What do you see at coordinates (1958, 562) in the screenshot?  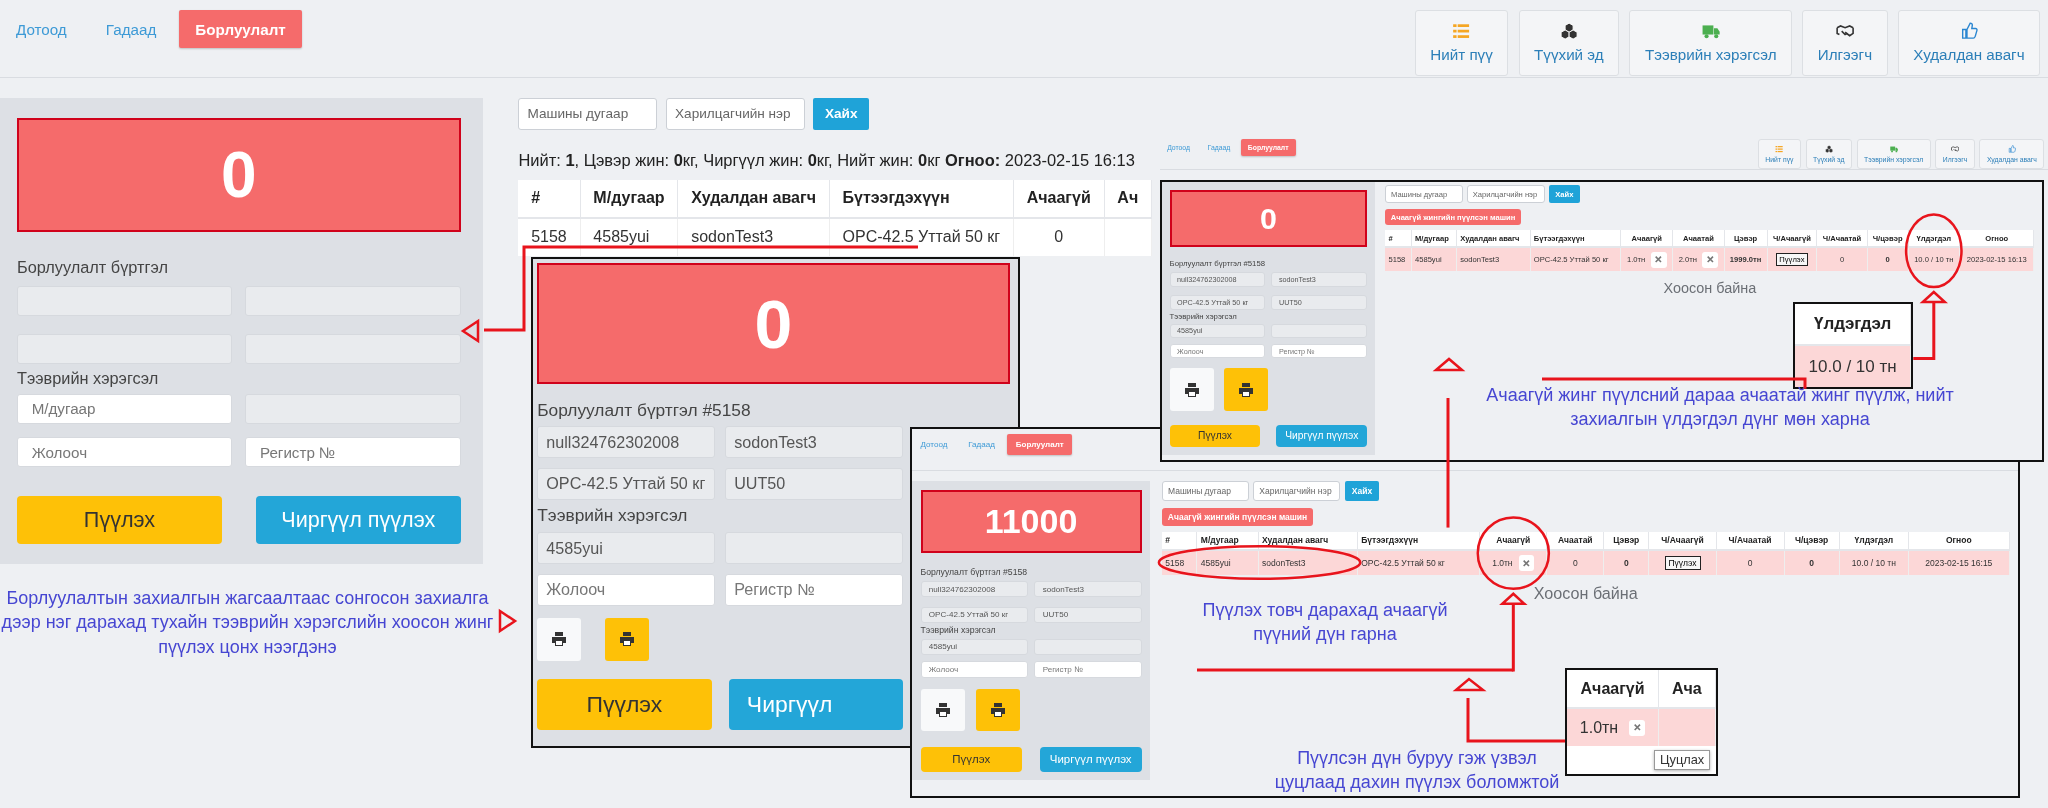 I see `table-cell: 2023-02-15 16:15` at bounding box center [1958, 562].